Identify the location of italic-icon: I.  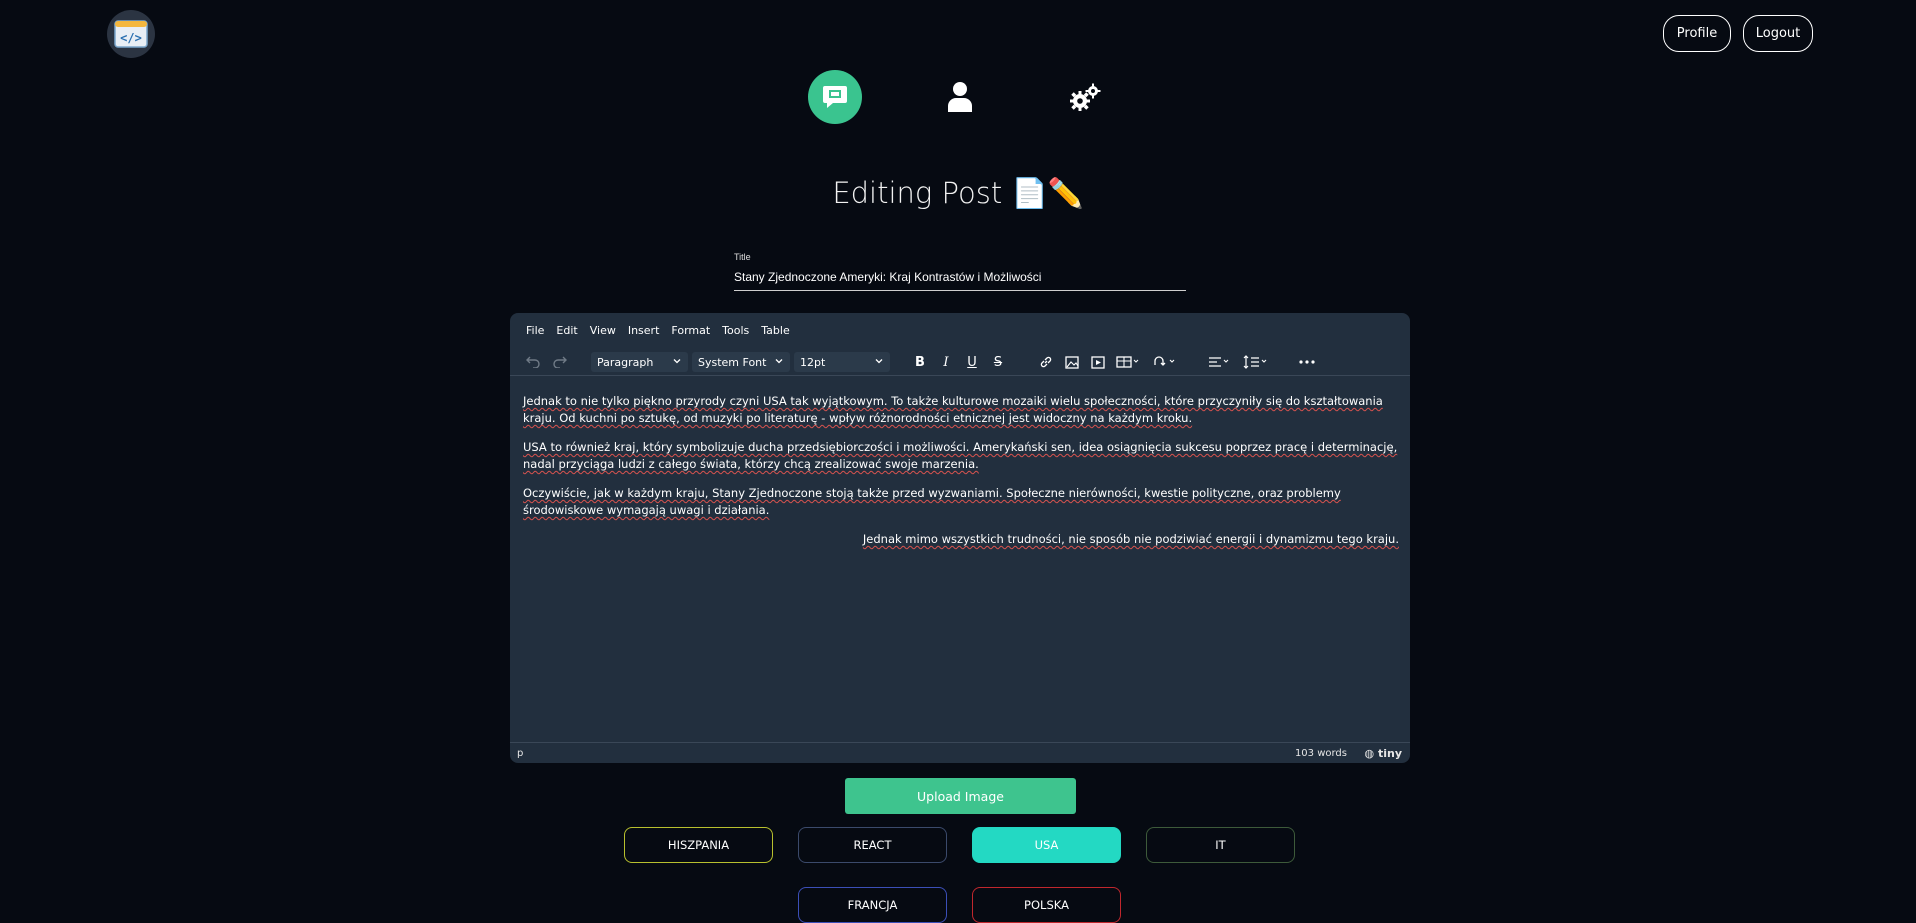
(946, 362).